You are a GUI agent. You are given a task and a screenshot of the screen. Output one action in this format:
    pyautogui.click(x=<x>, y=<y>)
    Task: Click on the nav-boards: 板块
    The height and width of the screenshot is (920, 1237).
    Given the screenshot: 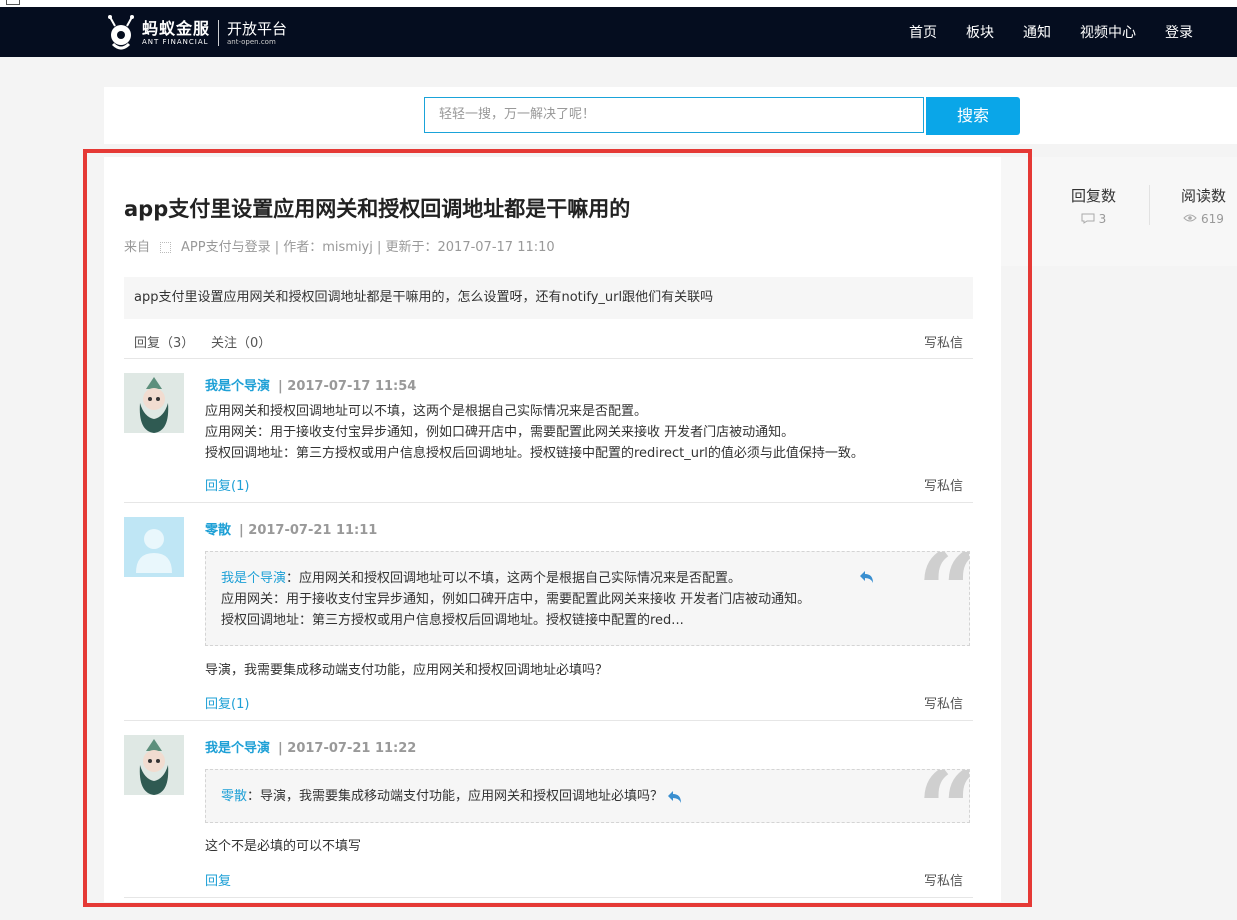 What is the action you would take?
    pyautogui.click(x=980, y=32)
    